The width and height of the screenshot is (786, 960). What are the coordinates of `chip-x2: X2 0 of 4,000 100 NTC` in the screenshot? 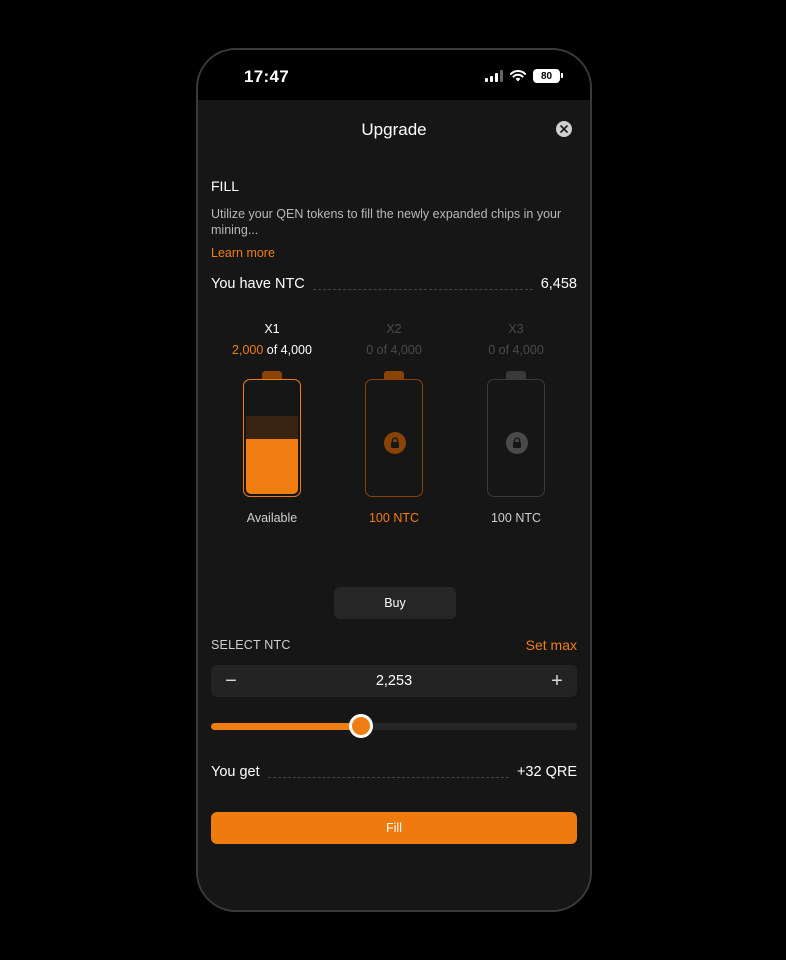 It's located at (394, 423).